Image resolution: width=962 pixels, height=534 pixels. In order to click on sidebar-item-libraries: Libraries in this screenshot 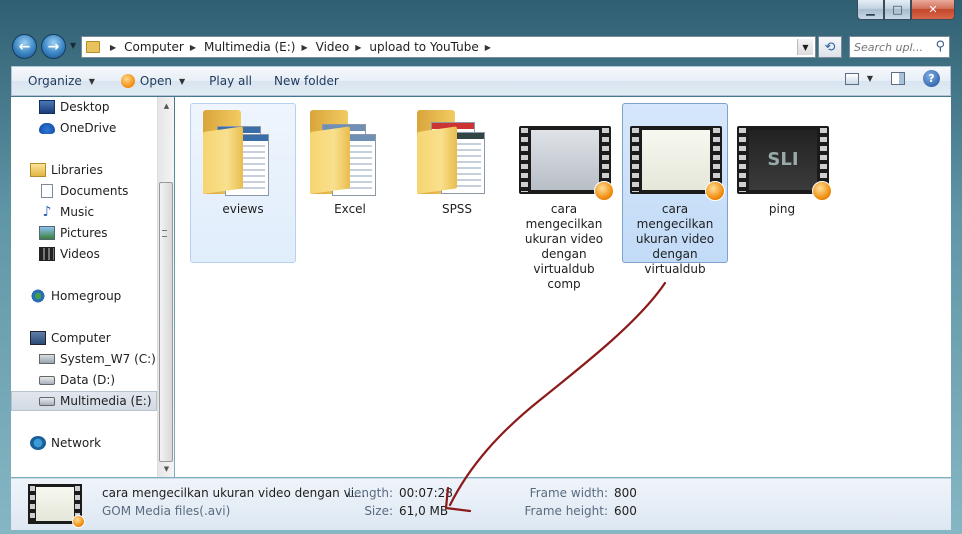, I will do `click(84, 170)`.